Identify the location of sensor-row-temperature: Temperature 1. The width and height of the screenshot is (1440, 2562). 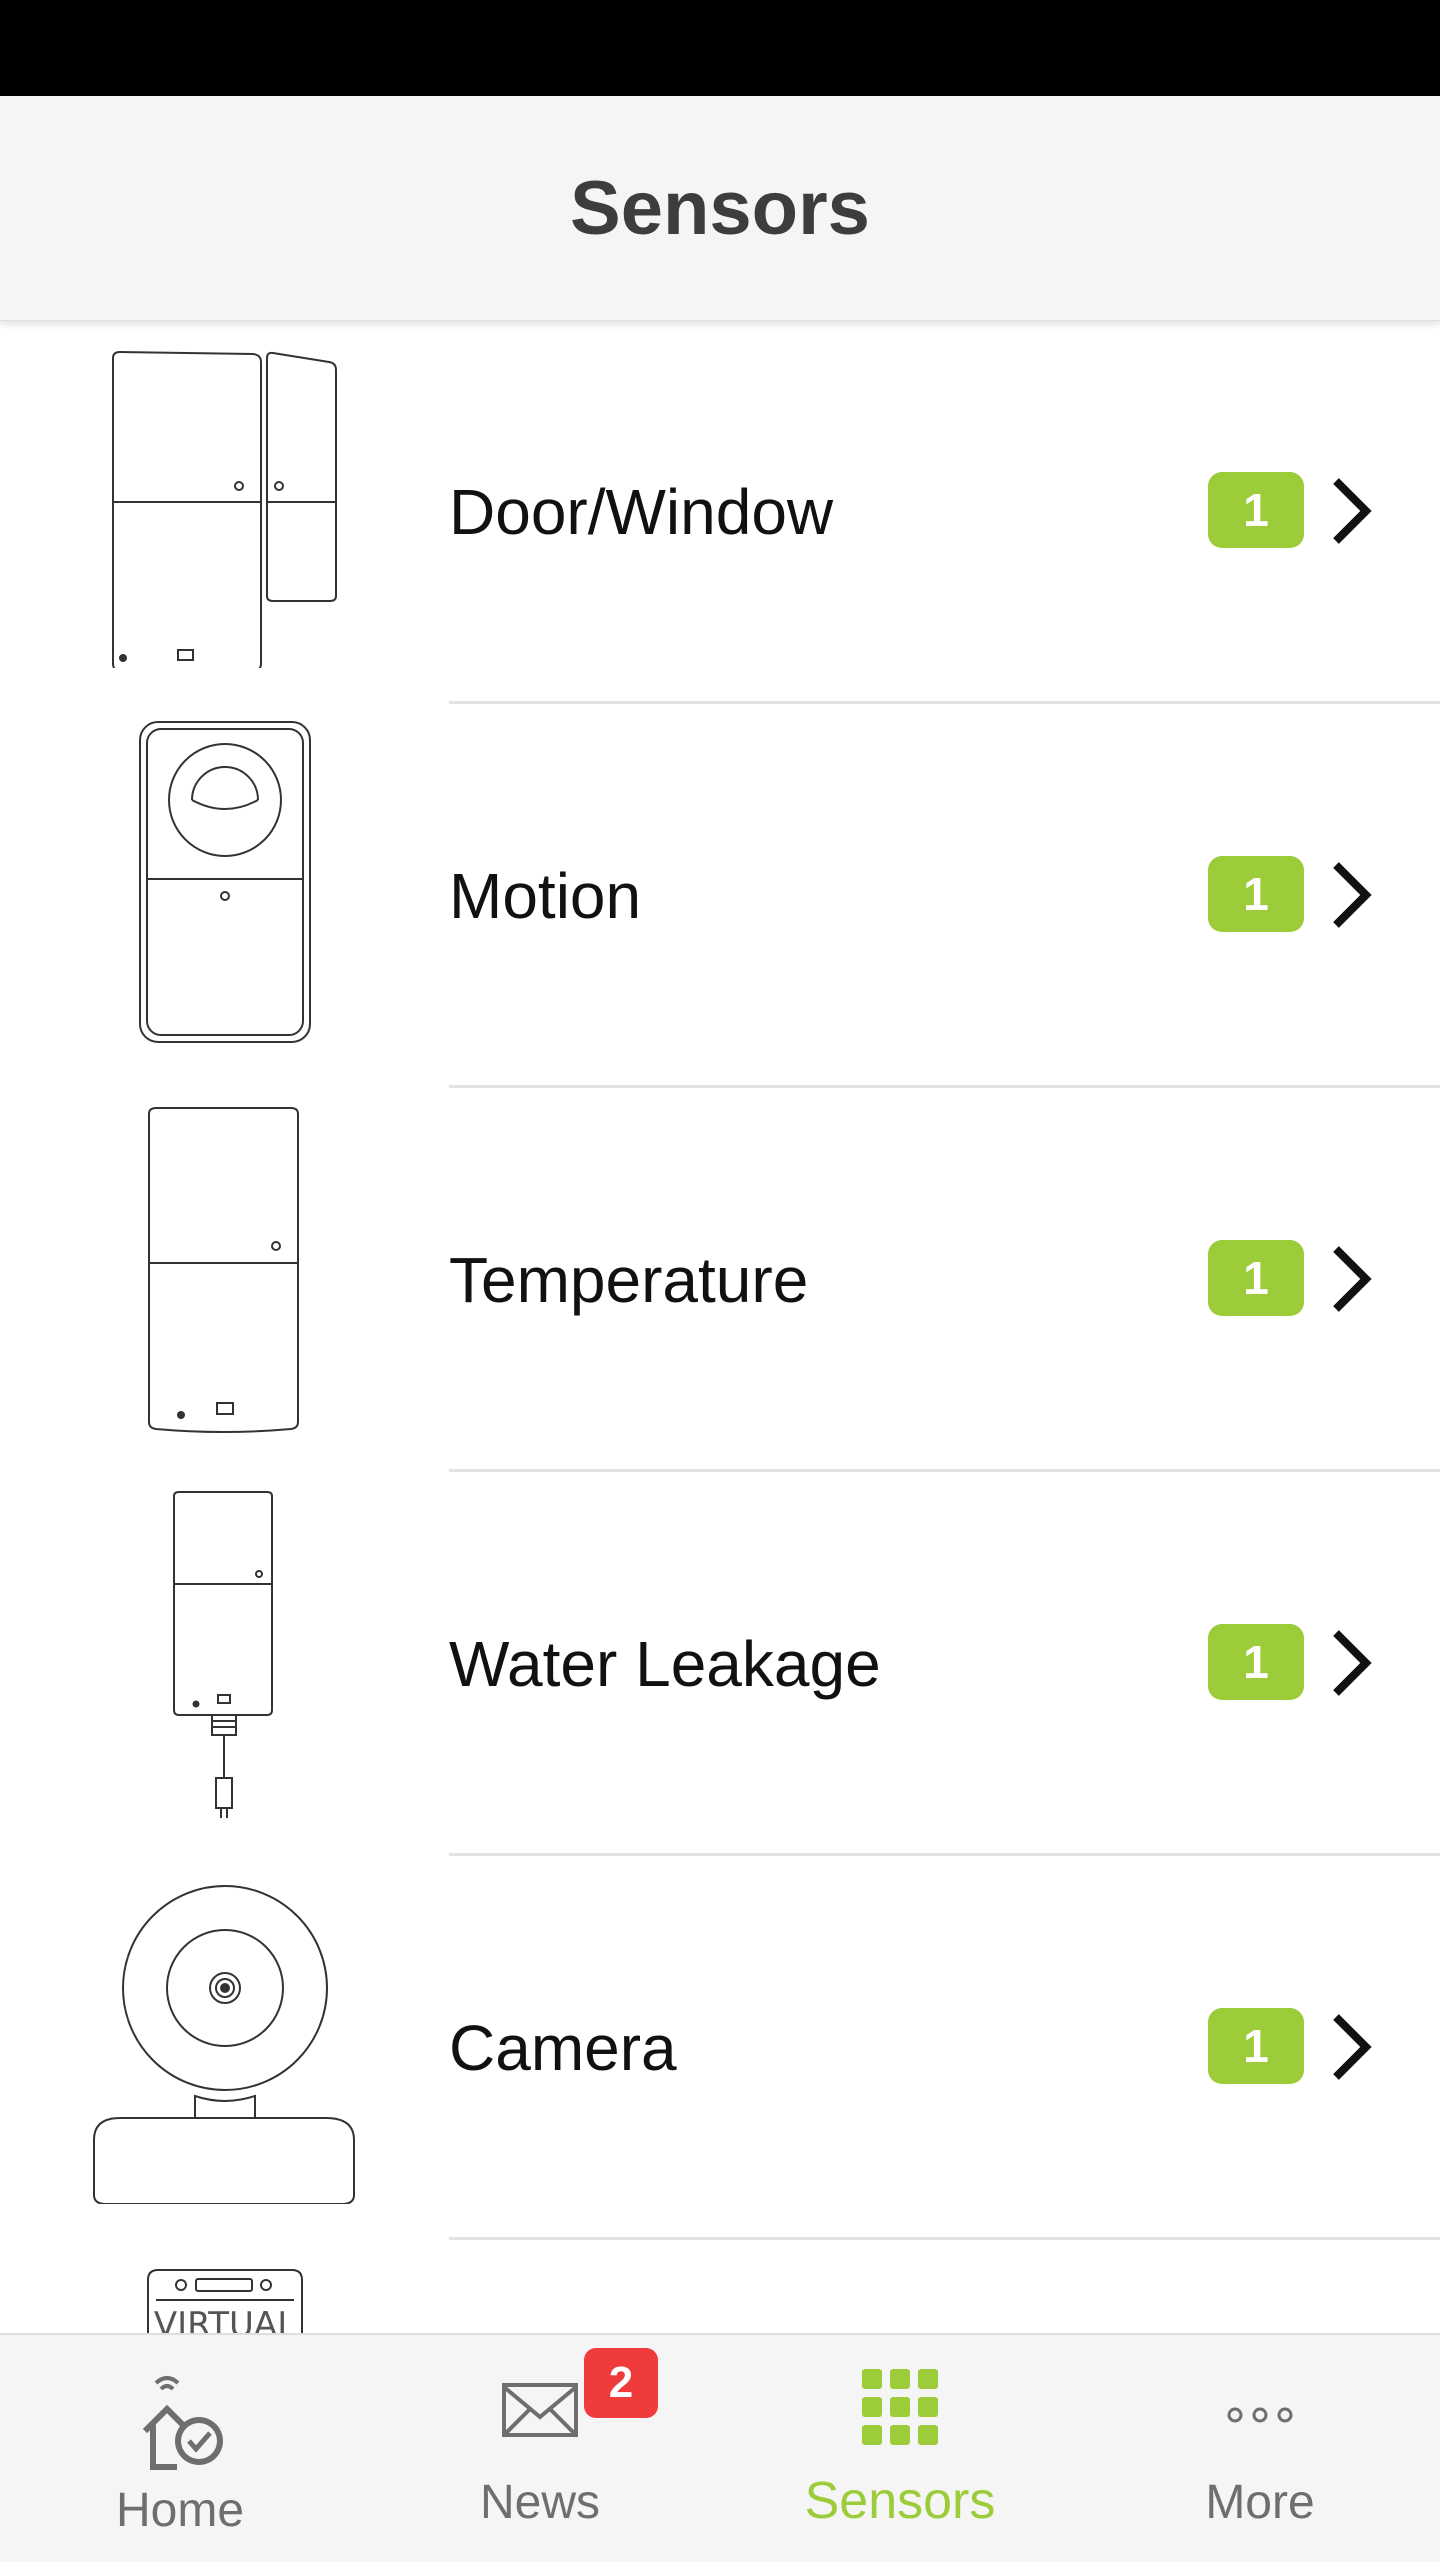
(720, 1280).